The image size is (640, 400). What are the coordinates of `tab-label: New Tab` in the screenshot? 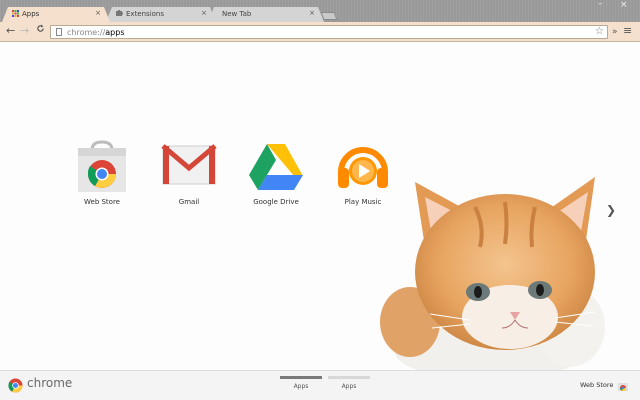 It's located at (237, 14).